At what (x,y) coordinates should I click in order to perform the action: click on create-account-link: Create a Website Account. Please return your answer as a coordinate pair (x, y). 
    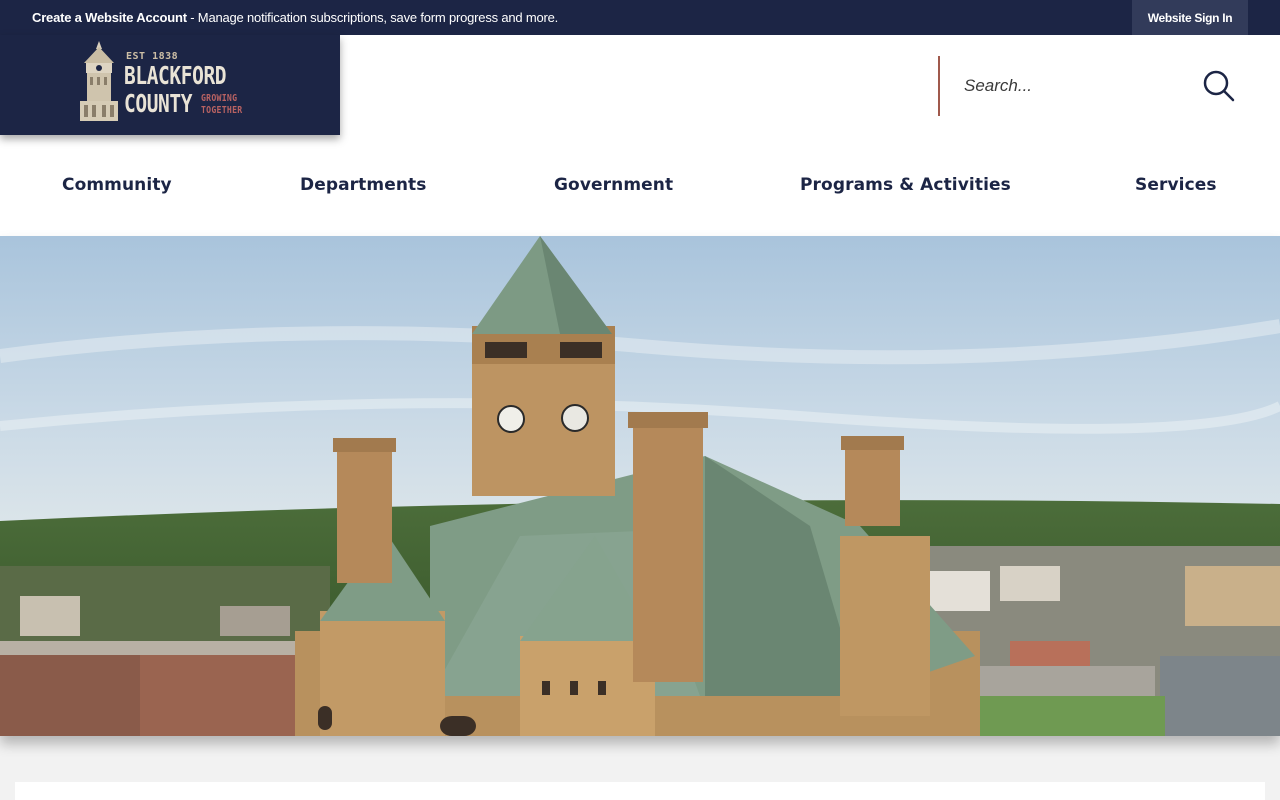
    Looking at the image, I should click on (109, 17).